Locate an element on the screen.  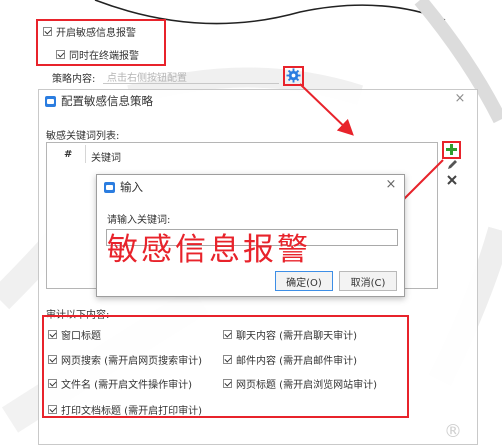
ok-button: 确定(O) is located at coordinates (304, 281).